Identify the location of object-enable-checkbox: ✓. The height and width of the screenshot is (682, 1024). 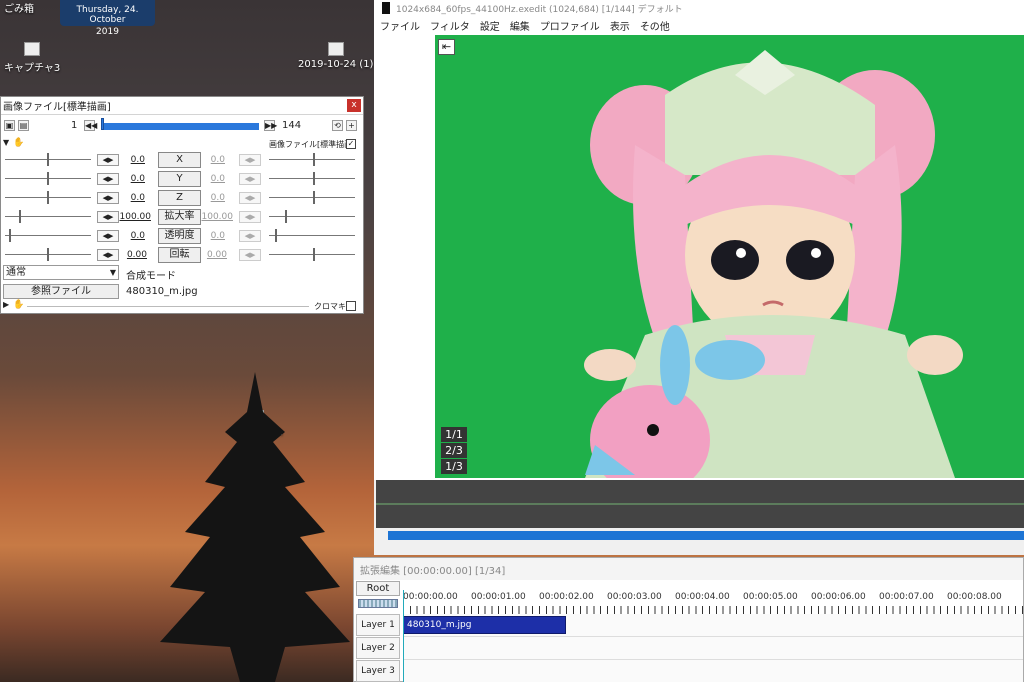
(351, 144).